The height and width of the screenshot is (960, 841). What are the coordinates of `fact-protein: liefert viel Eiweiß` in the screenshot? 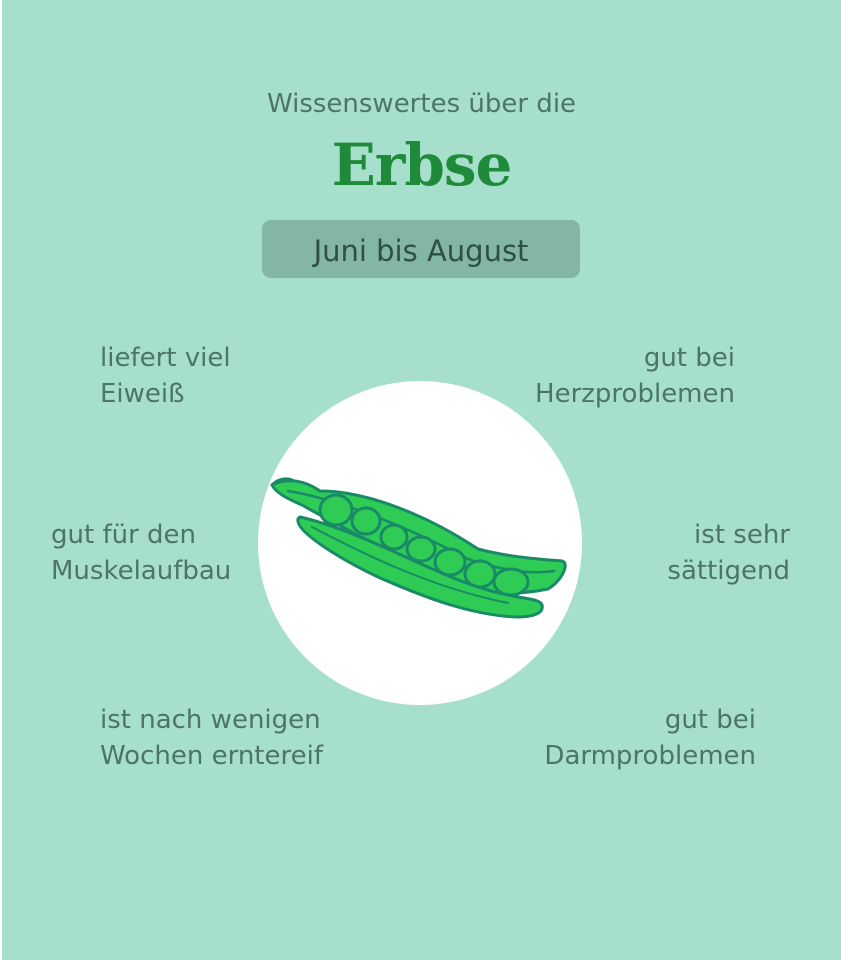 It's located at (165, 376).